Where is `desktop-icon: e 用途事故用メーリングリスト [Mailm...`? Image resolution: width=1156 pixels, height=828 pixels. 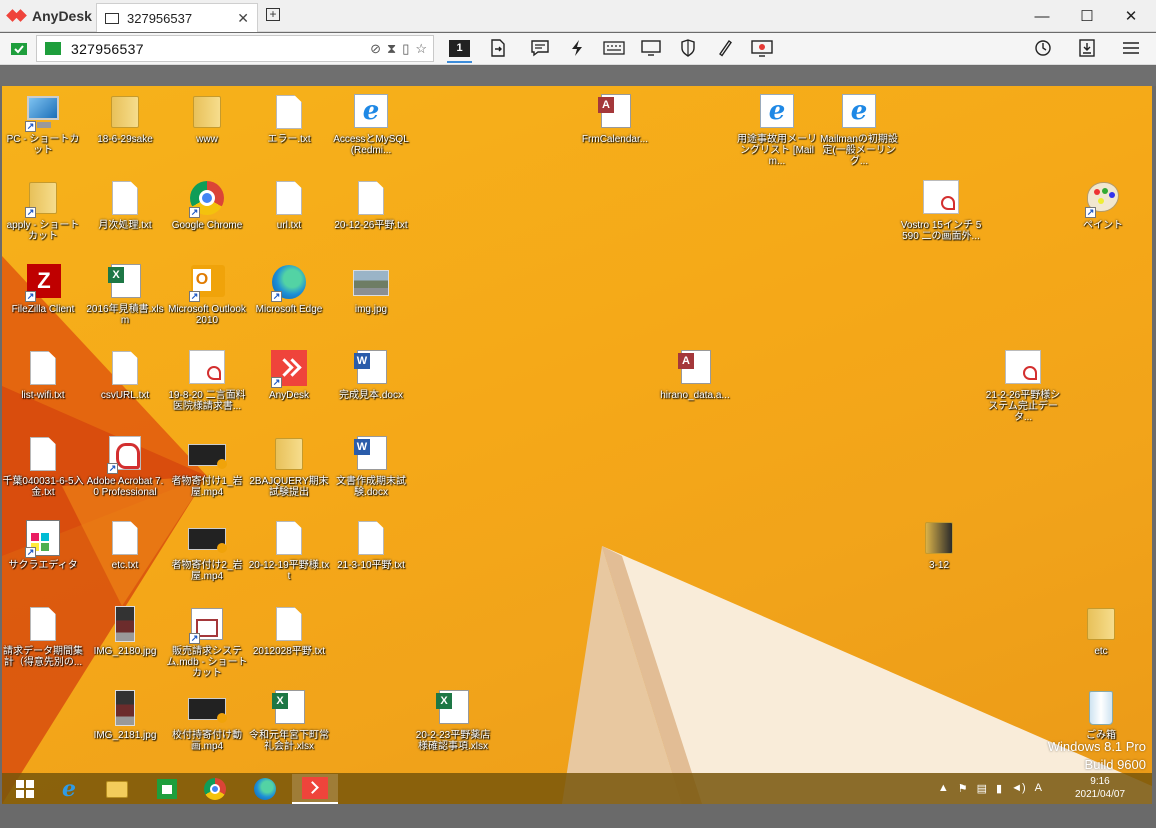
desktop-icon: e 用途事故用メーリングリスト [Mailm... is located at coordinates (777, 129).